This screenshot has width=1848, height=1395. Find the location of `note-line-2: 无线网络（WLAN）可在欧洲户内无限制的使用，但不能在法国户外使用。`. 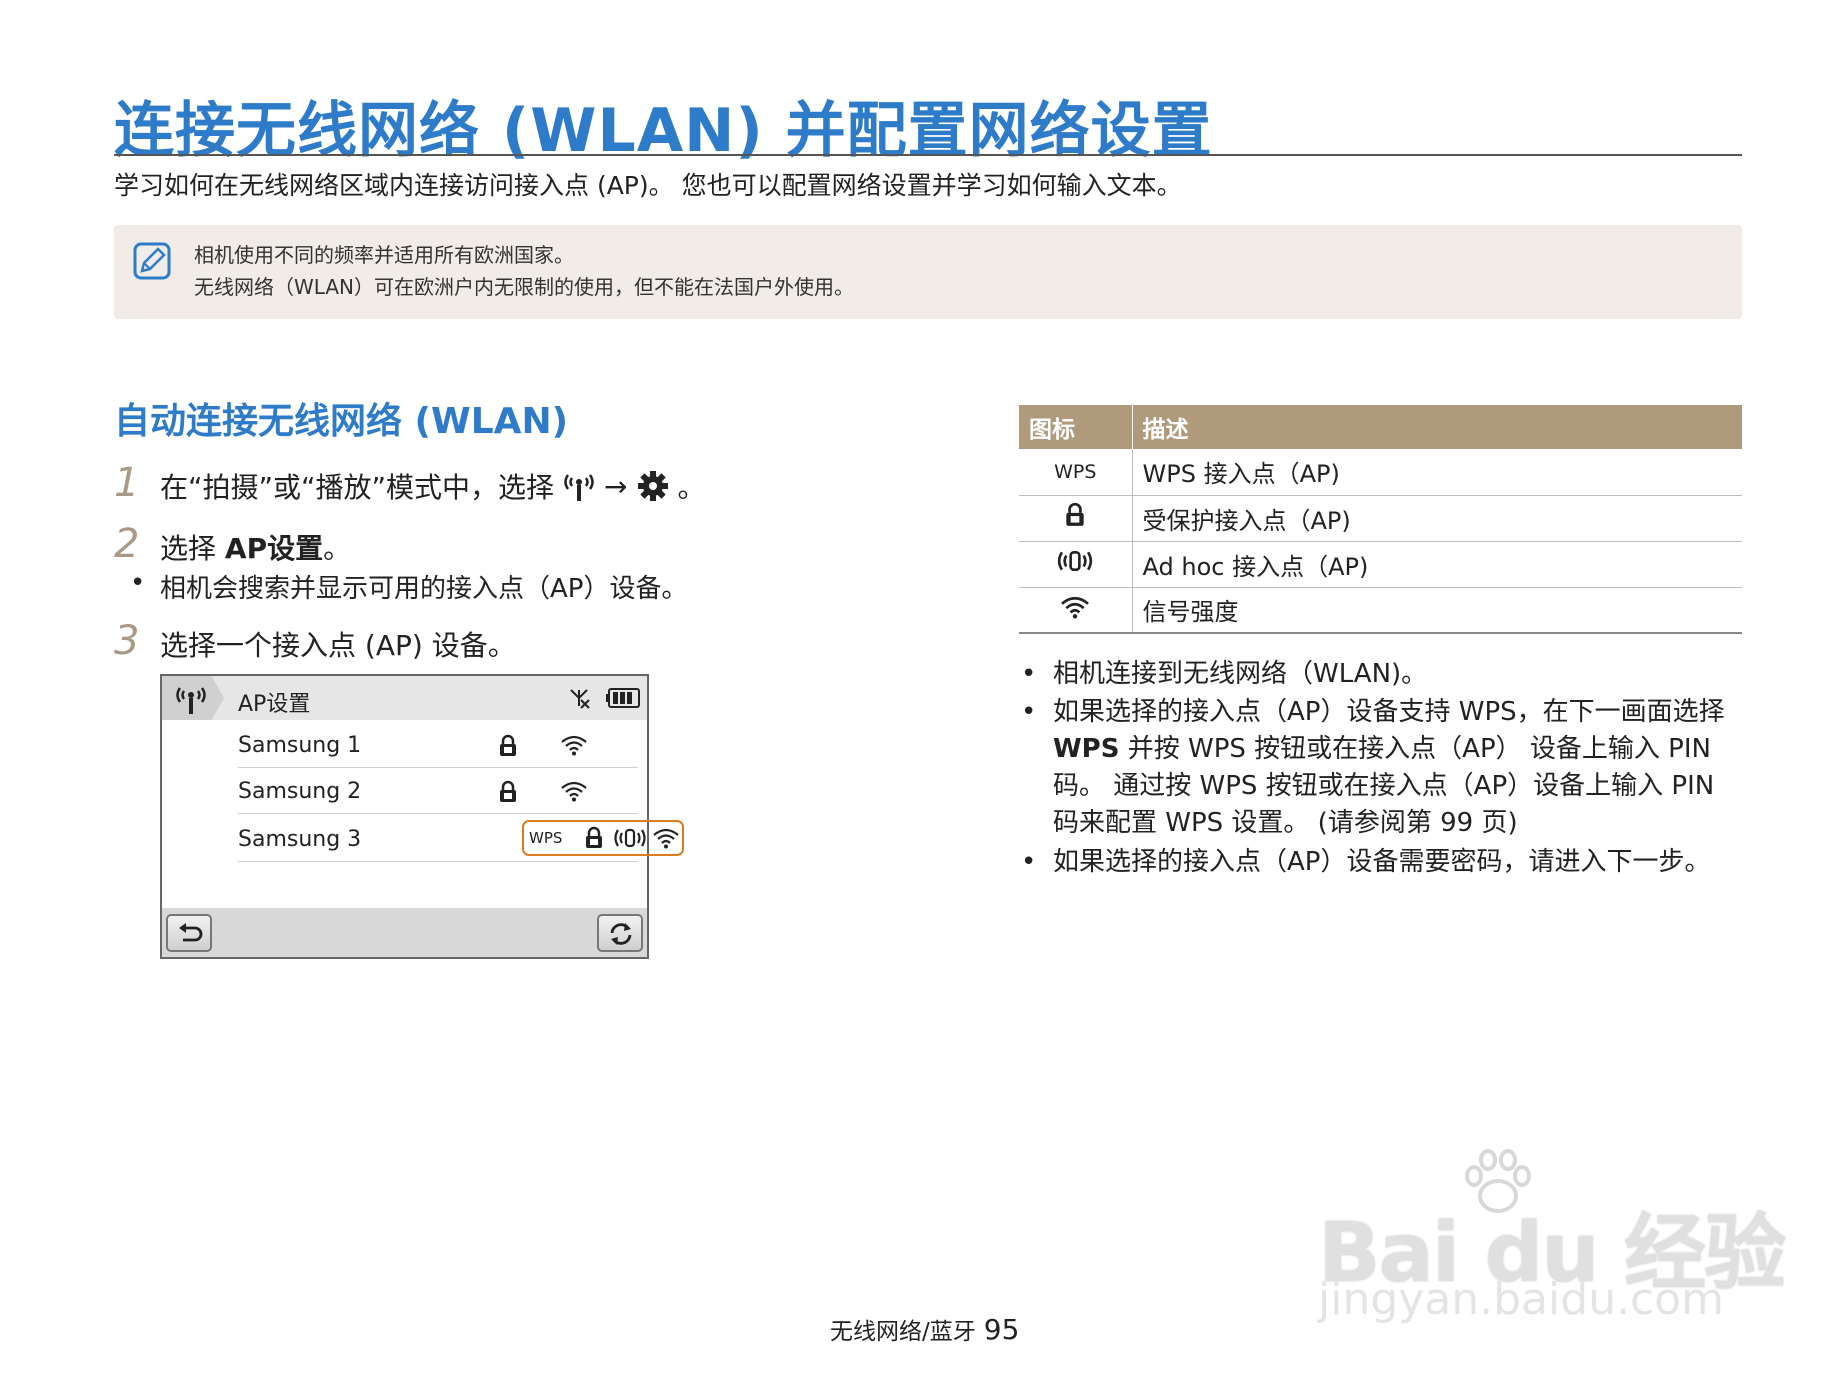

note-line-2: 无线网络（WLAN）可在欧洲户内无限制的使用，但不能在法国户外使用。 is located at coordinates (524, 287).